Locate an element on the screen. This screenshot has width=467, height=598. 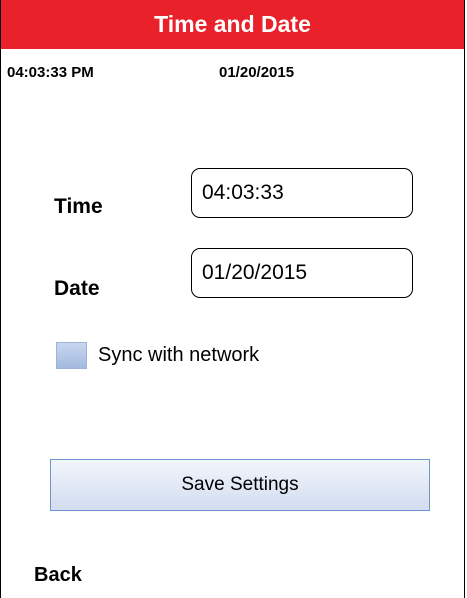
date-input-value: 01/20/2015 is located at coordinates (255, 272).